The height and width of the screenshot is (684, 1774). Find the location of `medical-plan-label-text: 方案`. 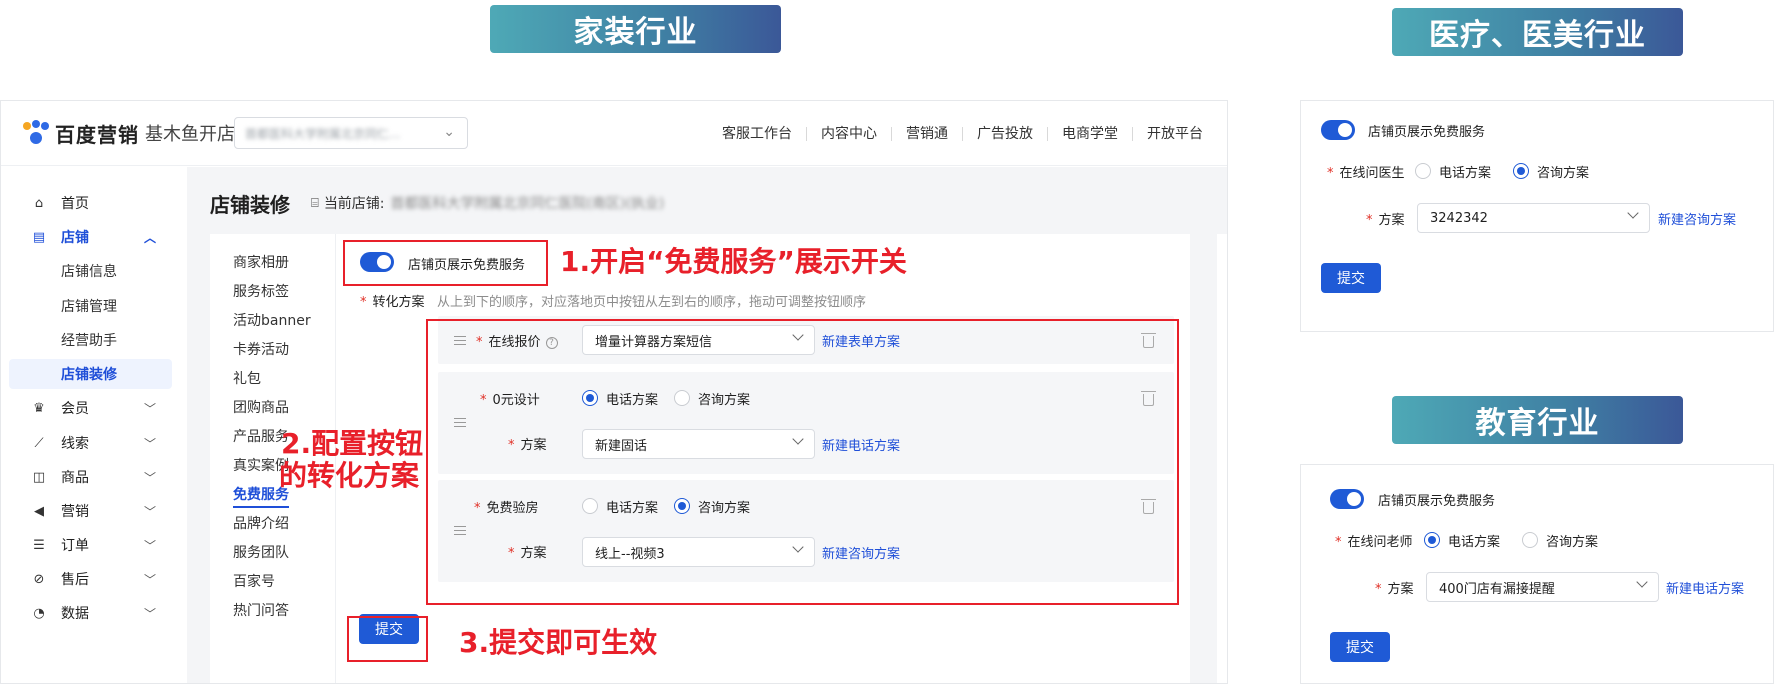

medical-plan-label-text: 方案 is located at coordinates (1391, 220).